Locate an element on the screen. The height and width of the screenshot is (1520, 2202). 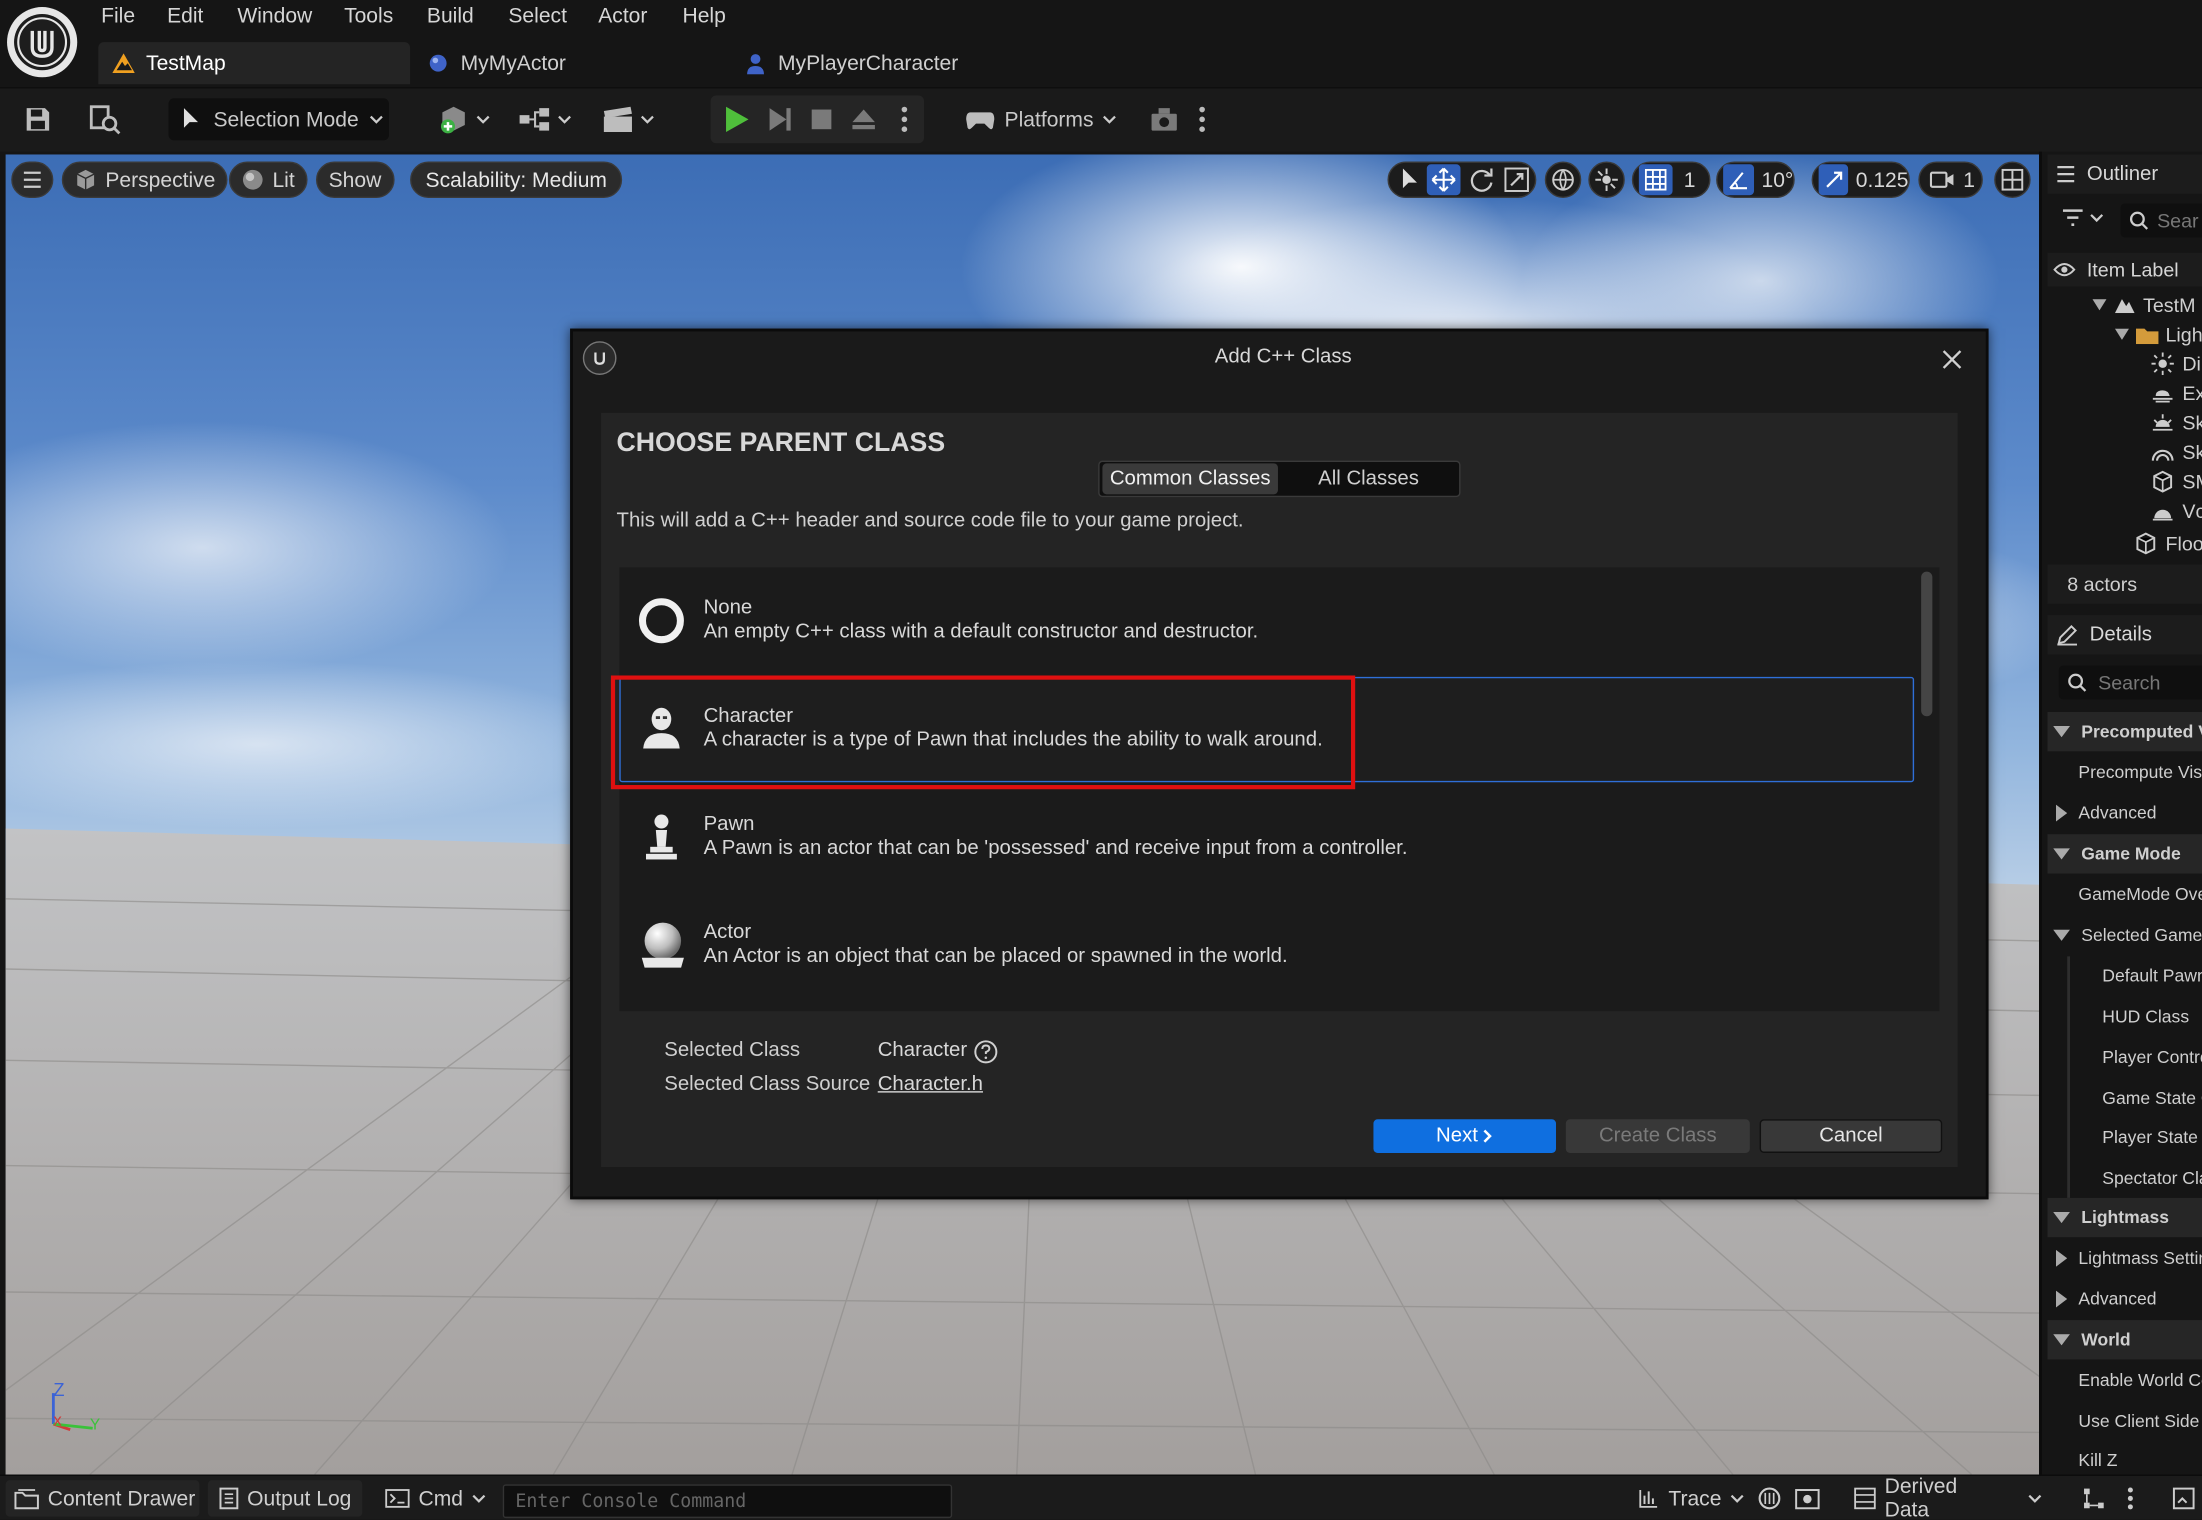
details-category: Game Mode is located at coordinates (2124, 854).